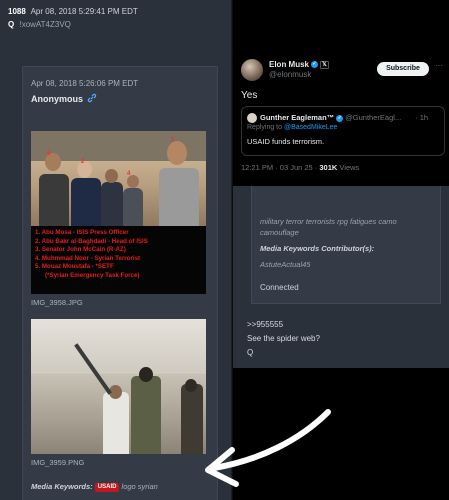 This screenshot has height=500, width=449. I want to click on avatar, so click(252, 70).